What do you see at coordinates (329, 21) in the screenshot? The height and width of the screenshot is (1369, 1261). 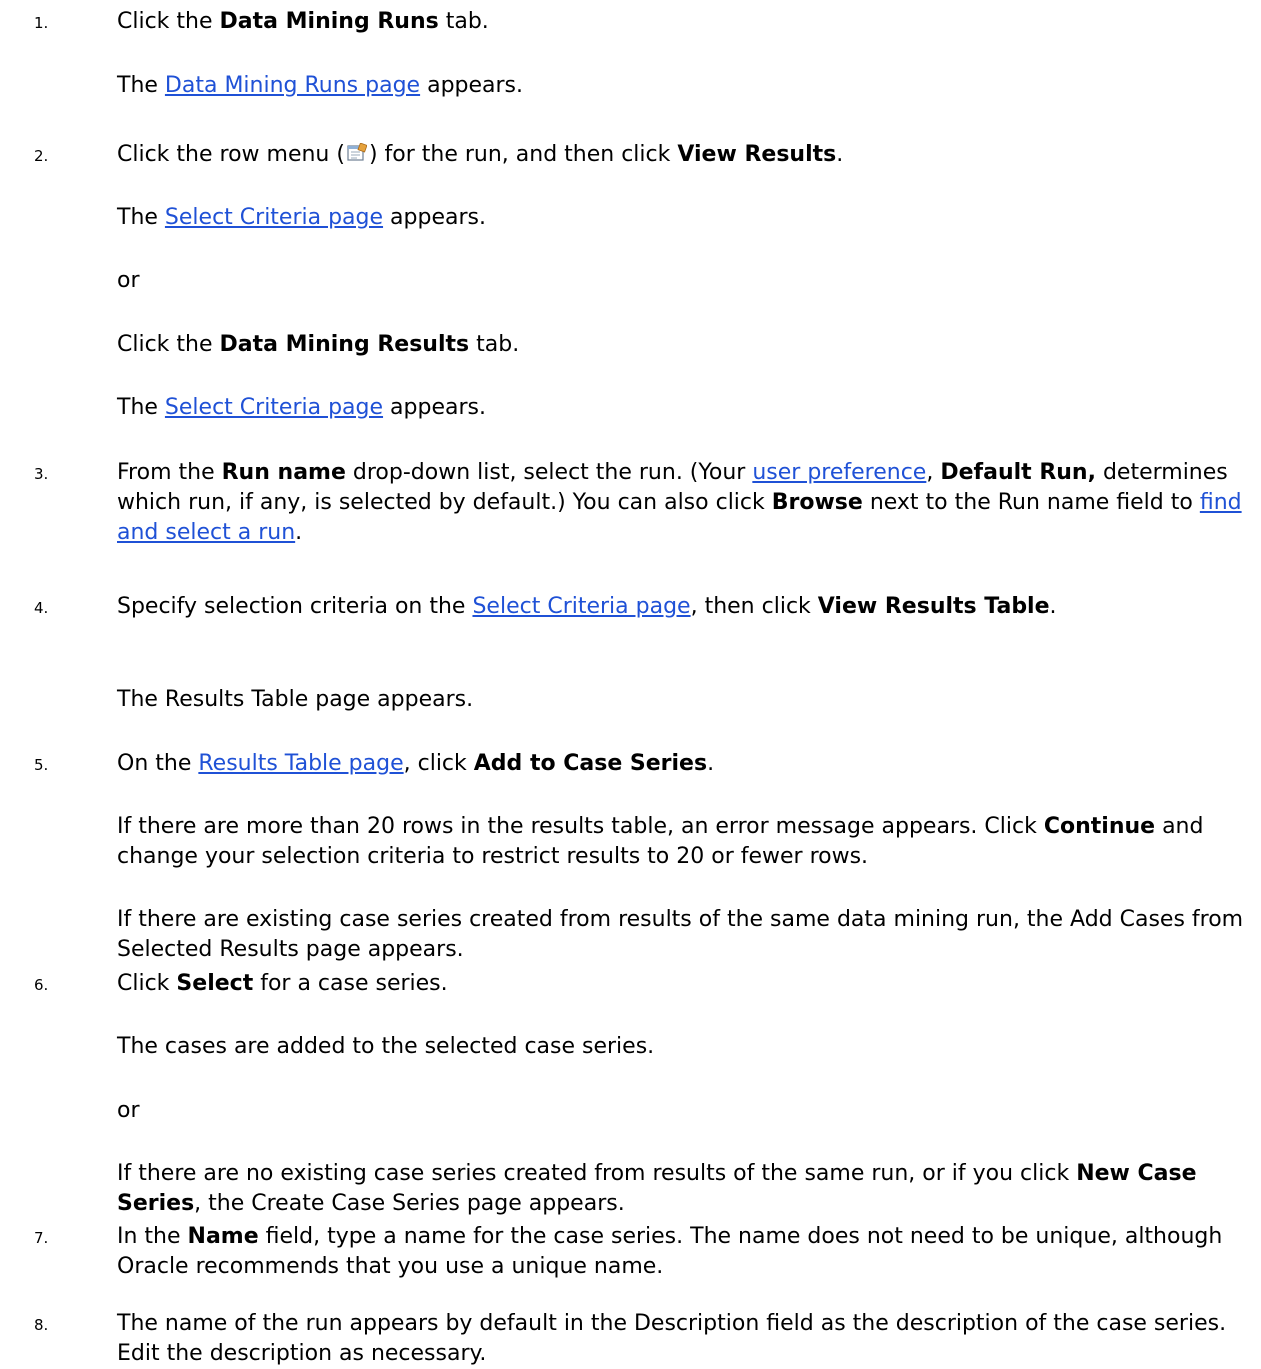 I see `tab-name: Data Mining Runs` at bounding box center [329, 21].